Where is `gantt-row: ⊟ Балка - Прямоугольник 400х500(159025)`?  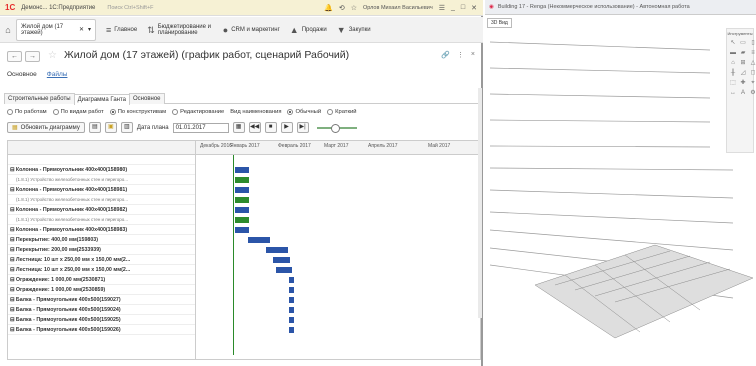 gantt-row: ⊟ Балка - Прямоугольник 400х500(159025) is located at coordinates (101, 320).